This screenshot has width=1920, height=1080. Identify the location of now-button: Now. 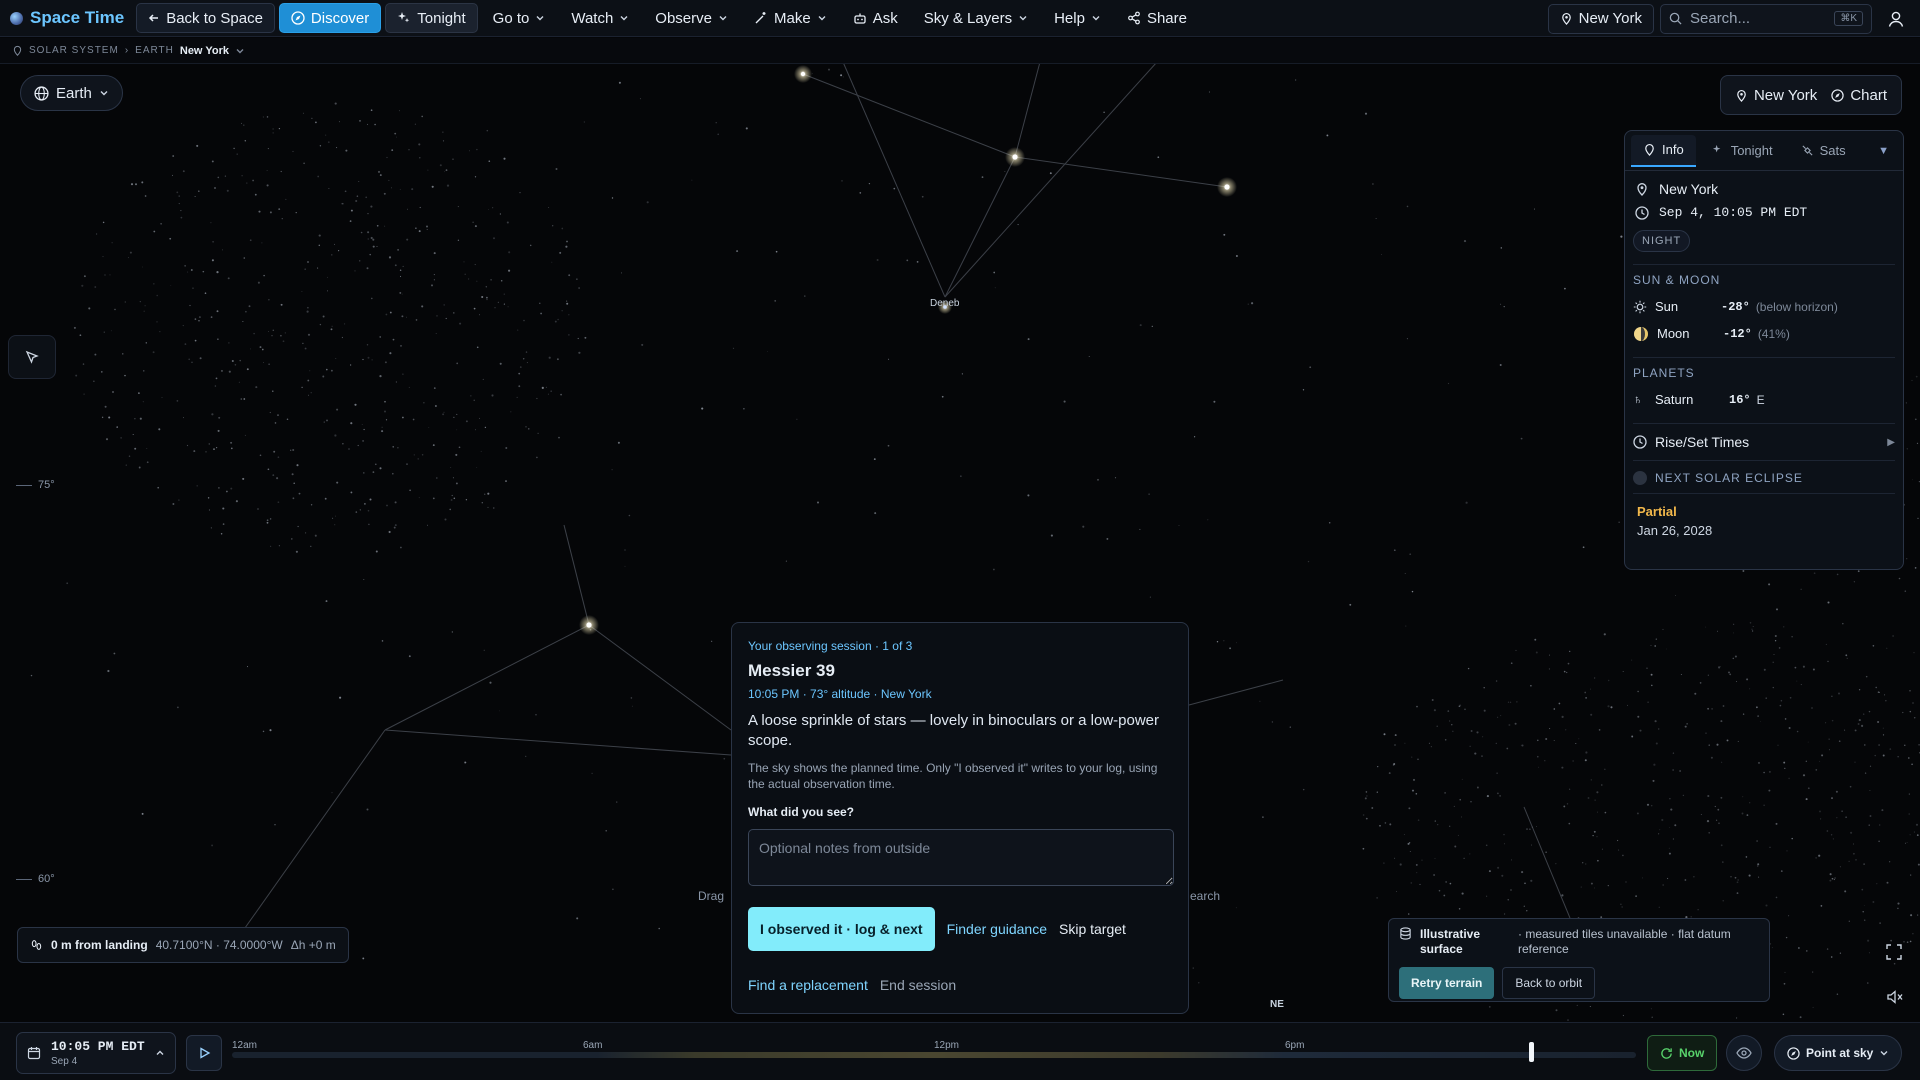
(1682, 1053).